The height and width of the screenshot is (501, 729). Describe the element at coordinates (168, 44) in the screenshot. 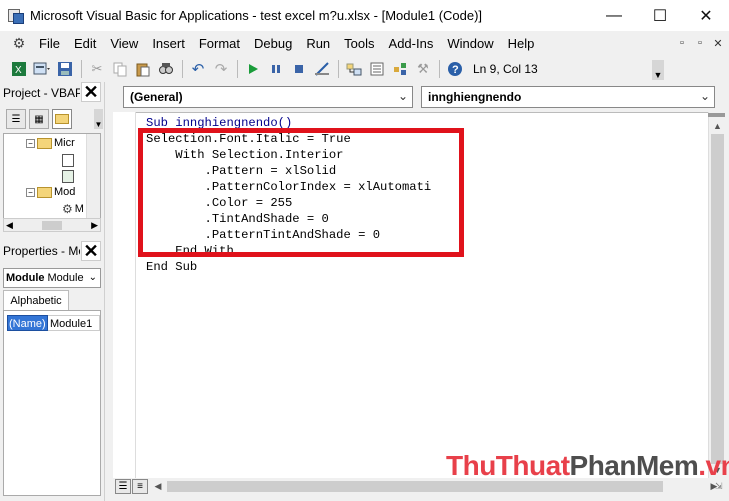

I see `menu-insert: Insert` at that location.